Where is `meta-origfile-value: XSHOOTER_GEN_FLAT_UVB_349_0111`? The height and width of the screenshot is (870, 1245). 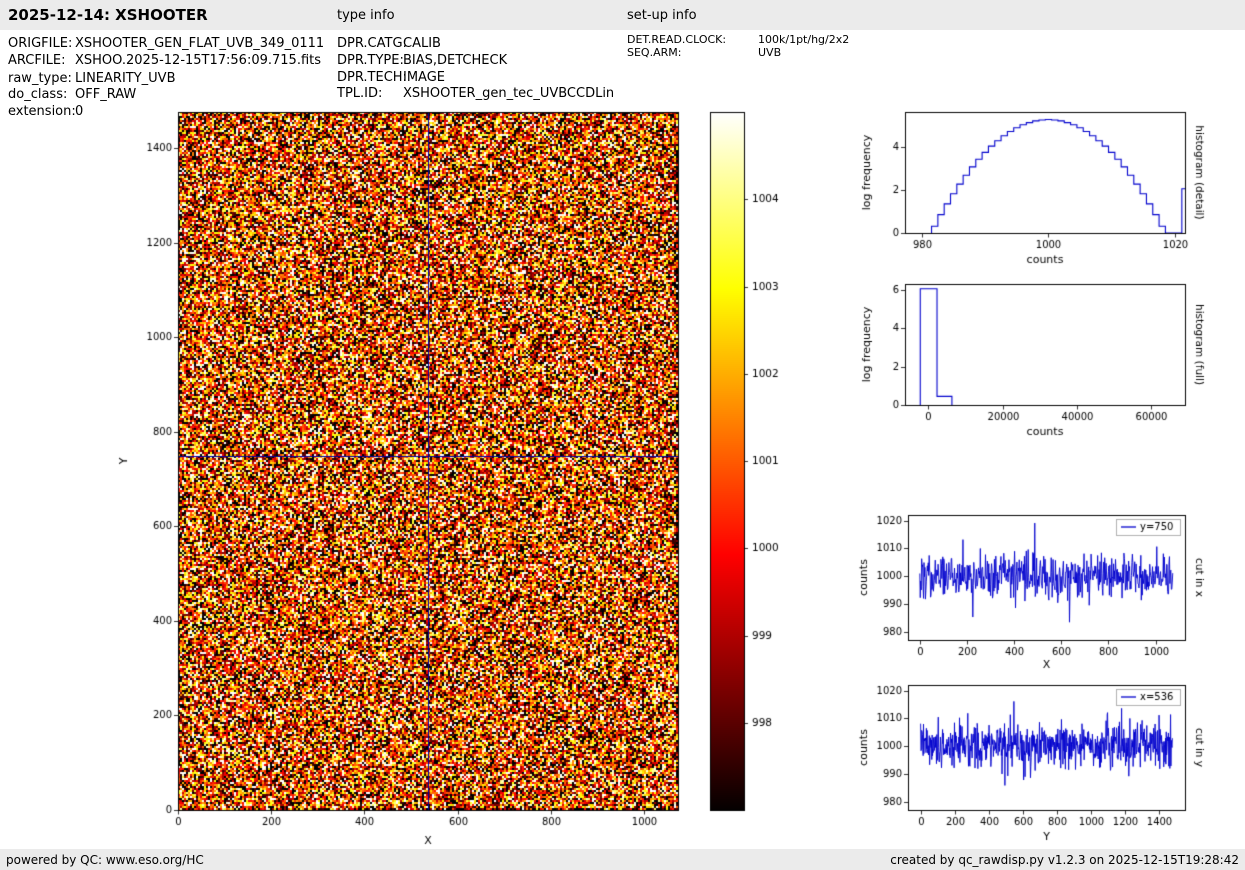 meta-origfile-value: XSHOOTER_GEN_FLAT_UVB_349_0111 is located at coordinates (200, 43).